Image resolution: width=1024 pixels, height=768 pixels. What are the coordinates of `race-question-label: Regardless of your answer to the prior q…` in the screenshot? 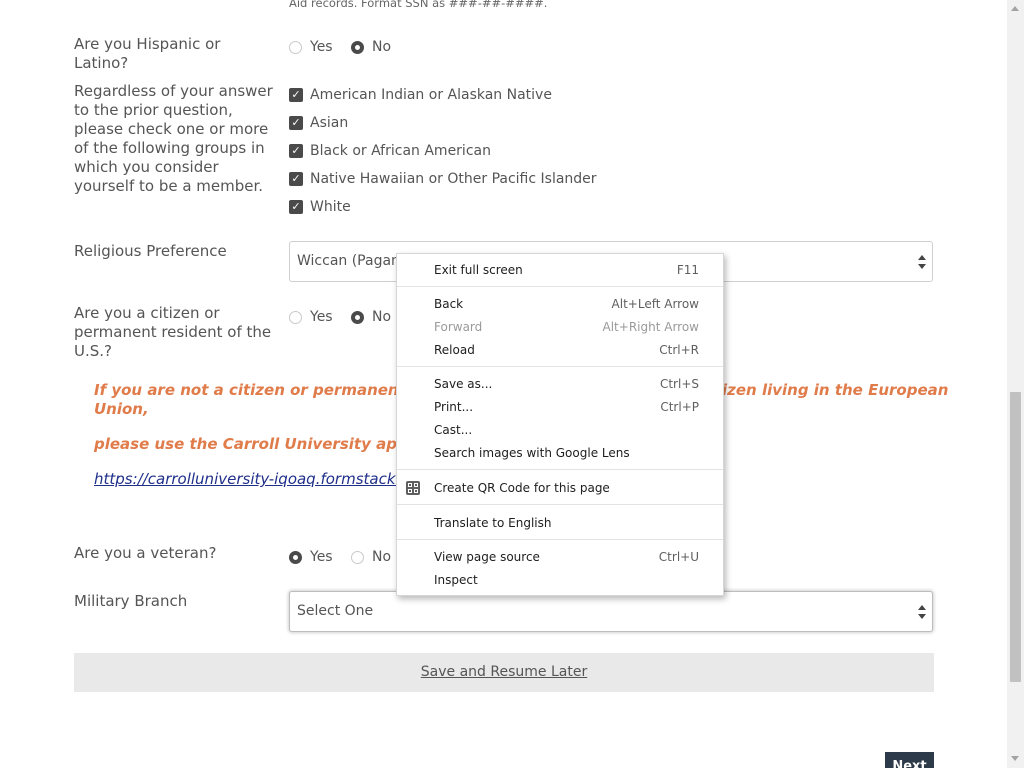 It's located at (173, 138).